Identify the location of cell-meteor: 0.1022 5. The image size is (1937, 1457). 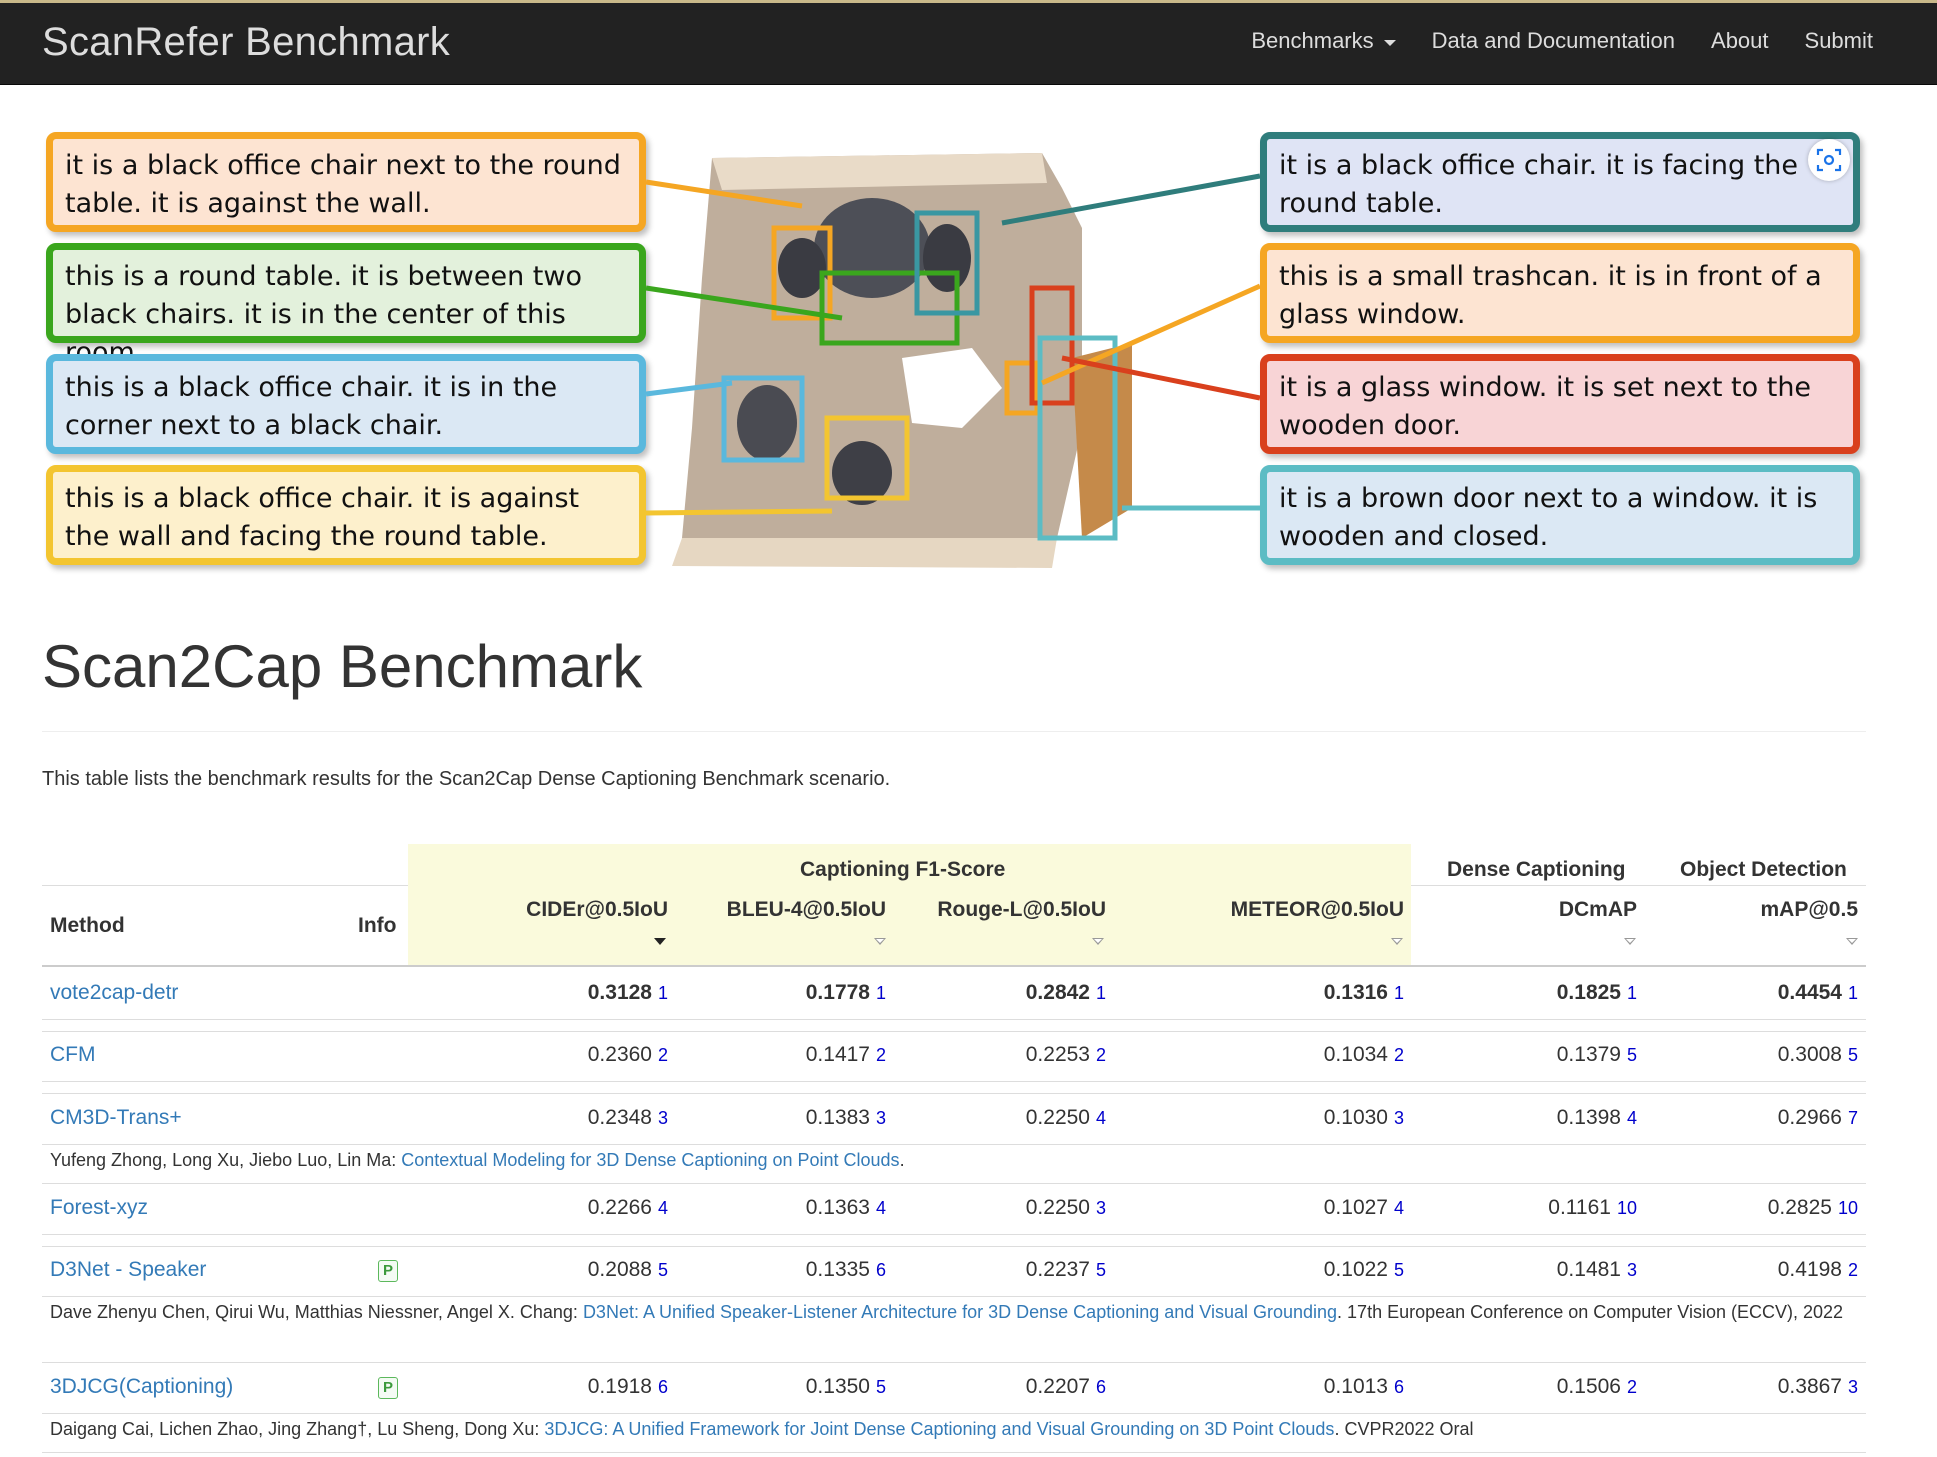
(1363, 1269).